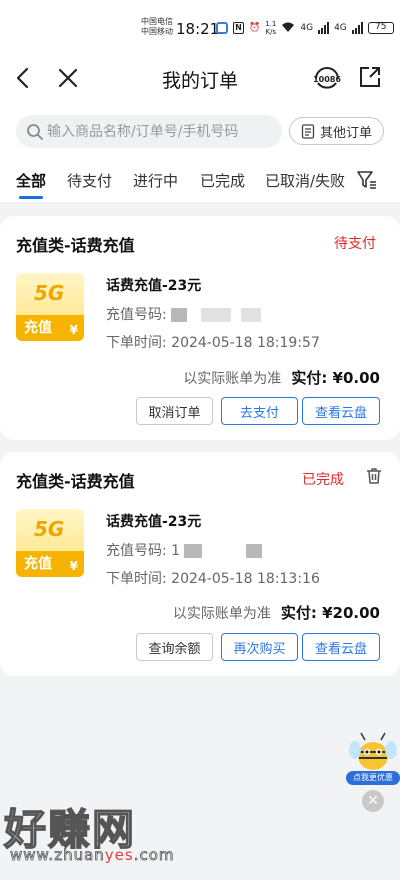 The image size is (400, 880). Describe the element at coordinates (367, 180) in the screenshot. I see `filter-icon` at that location.